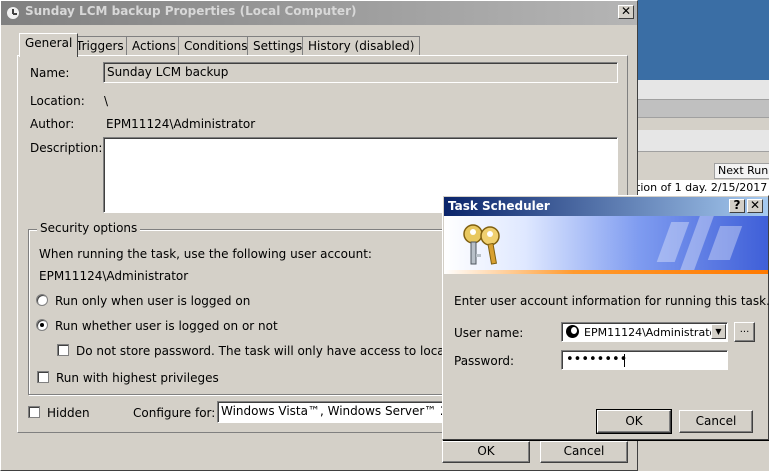  Describe the element at coordinates (741, 171) in the screenshot. I see `column-header-next-run: Next Run T` at that location.